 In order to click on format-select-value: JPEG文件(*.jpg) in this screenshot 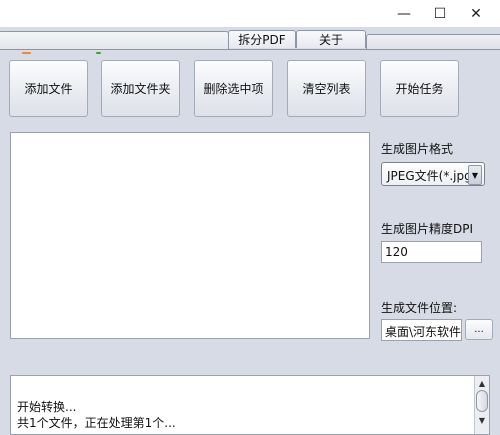, I will do `click(432, 176)`.